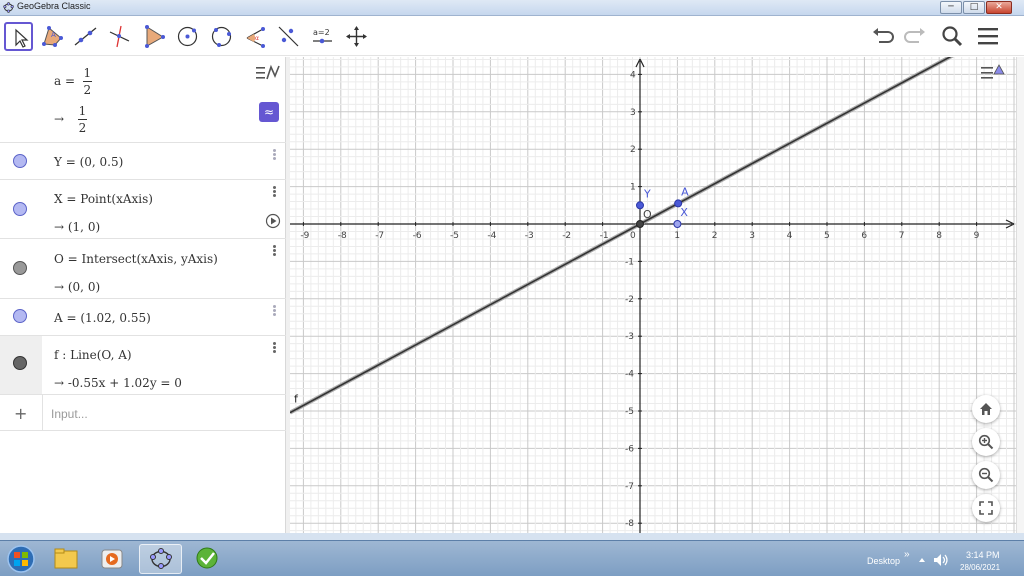 Image resolution: width=1024 pixels, height=578 pixels. Describe the element at coordinates (715, 236) in the screenshot. I see `x-tick-label: 2` at that location.